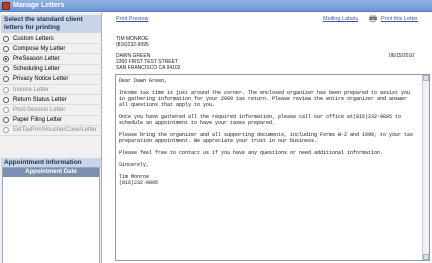 Image resolution: width=432 pixels, height=263 pixels. I want to click on letter-option: EktTaxPrintVoucherCoverLetter, so click(51, 131).